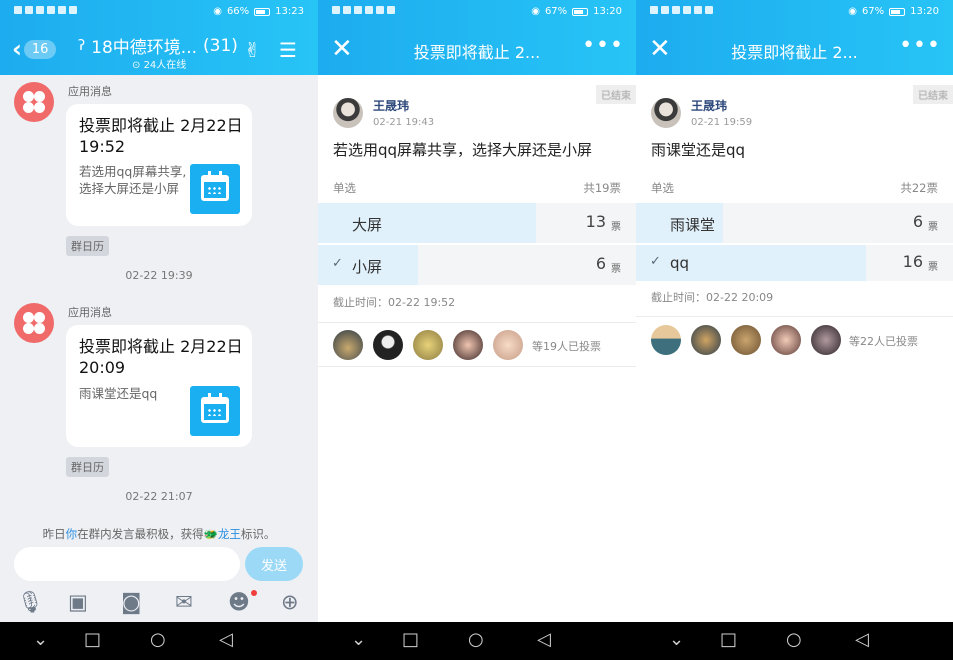 This screenshot has height=660, width=953. I want to click on divider, so click(477, 366).